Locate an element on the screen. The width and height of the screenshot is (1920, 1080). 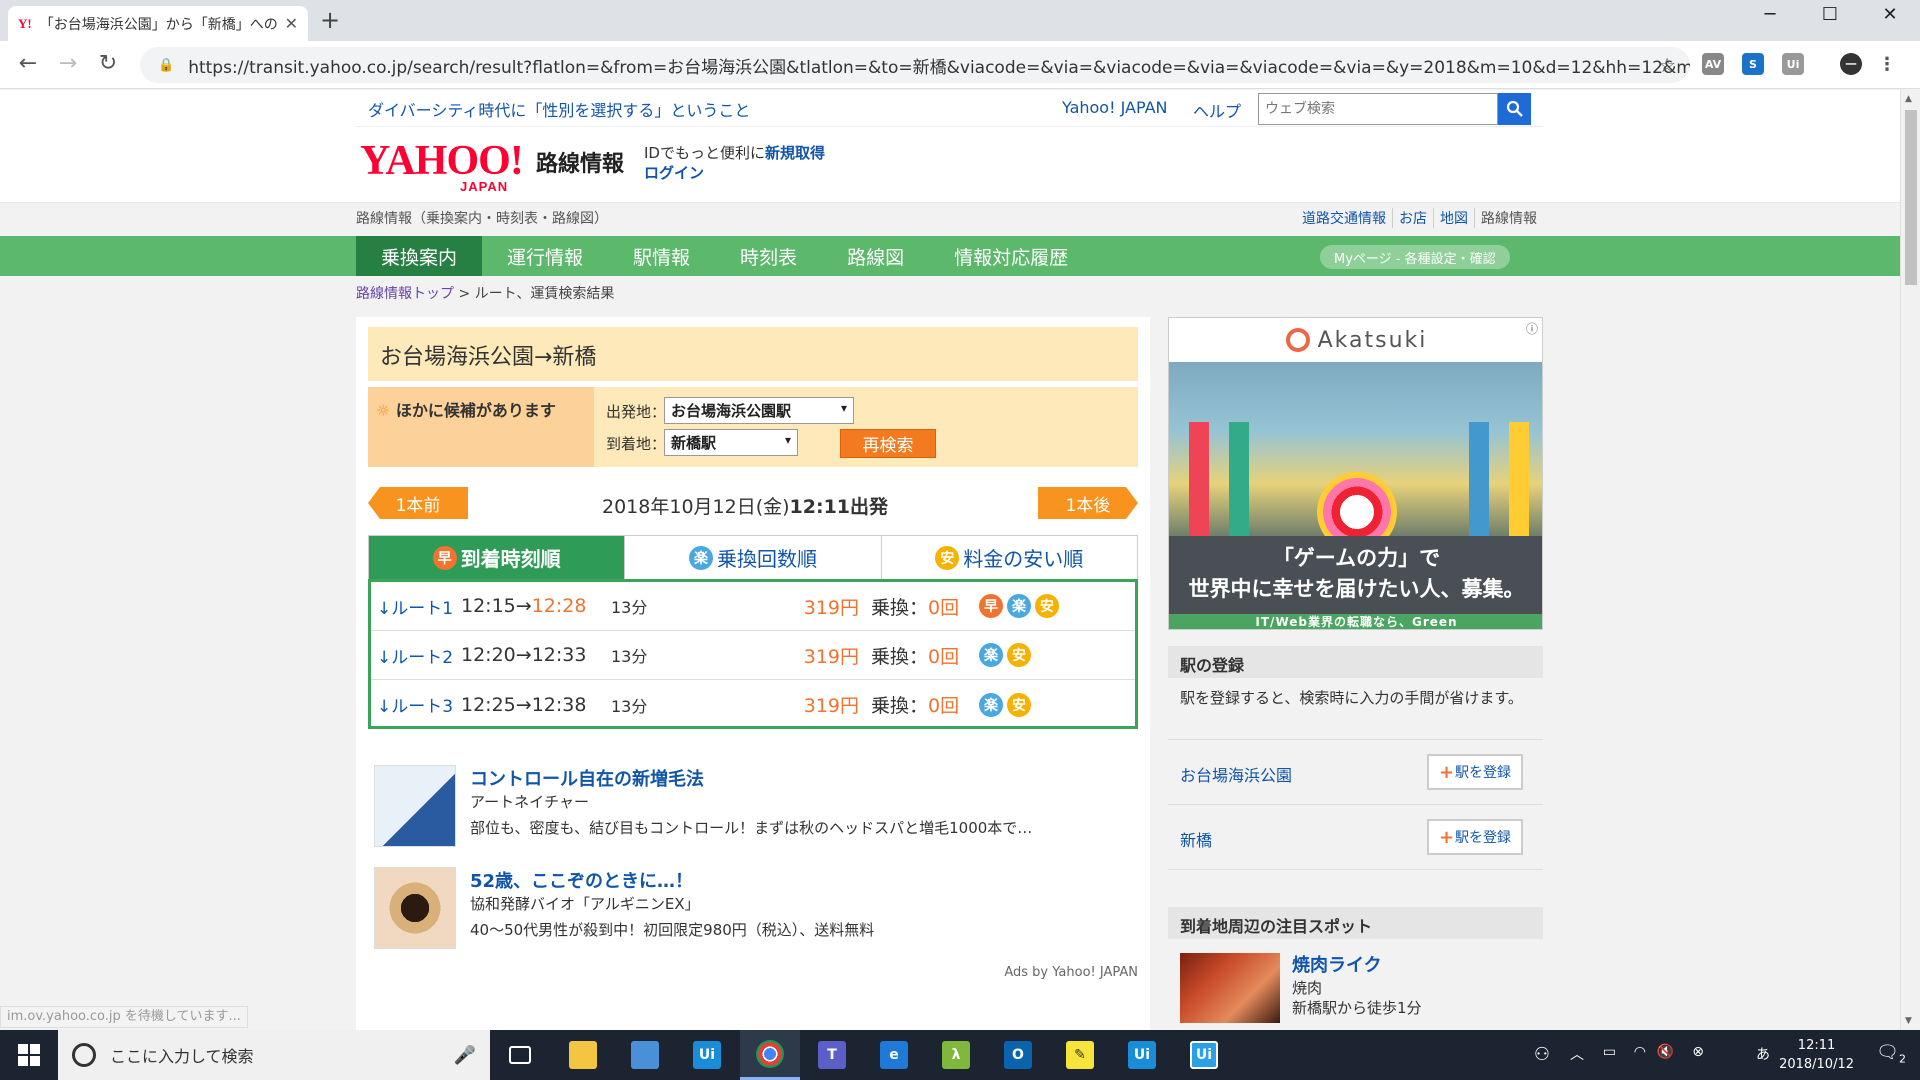
help-link: ヘルプ is located at coordinates (1217, 110).